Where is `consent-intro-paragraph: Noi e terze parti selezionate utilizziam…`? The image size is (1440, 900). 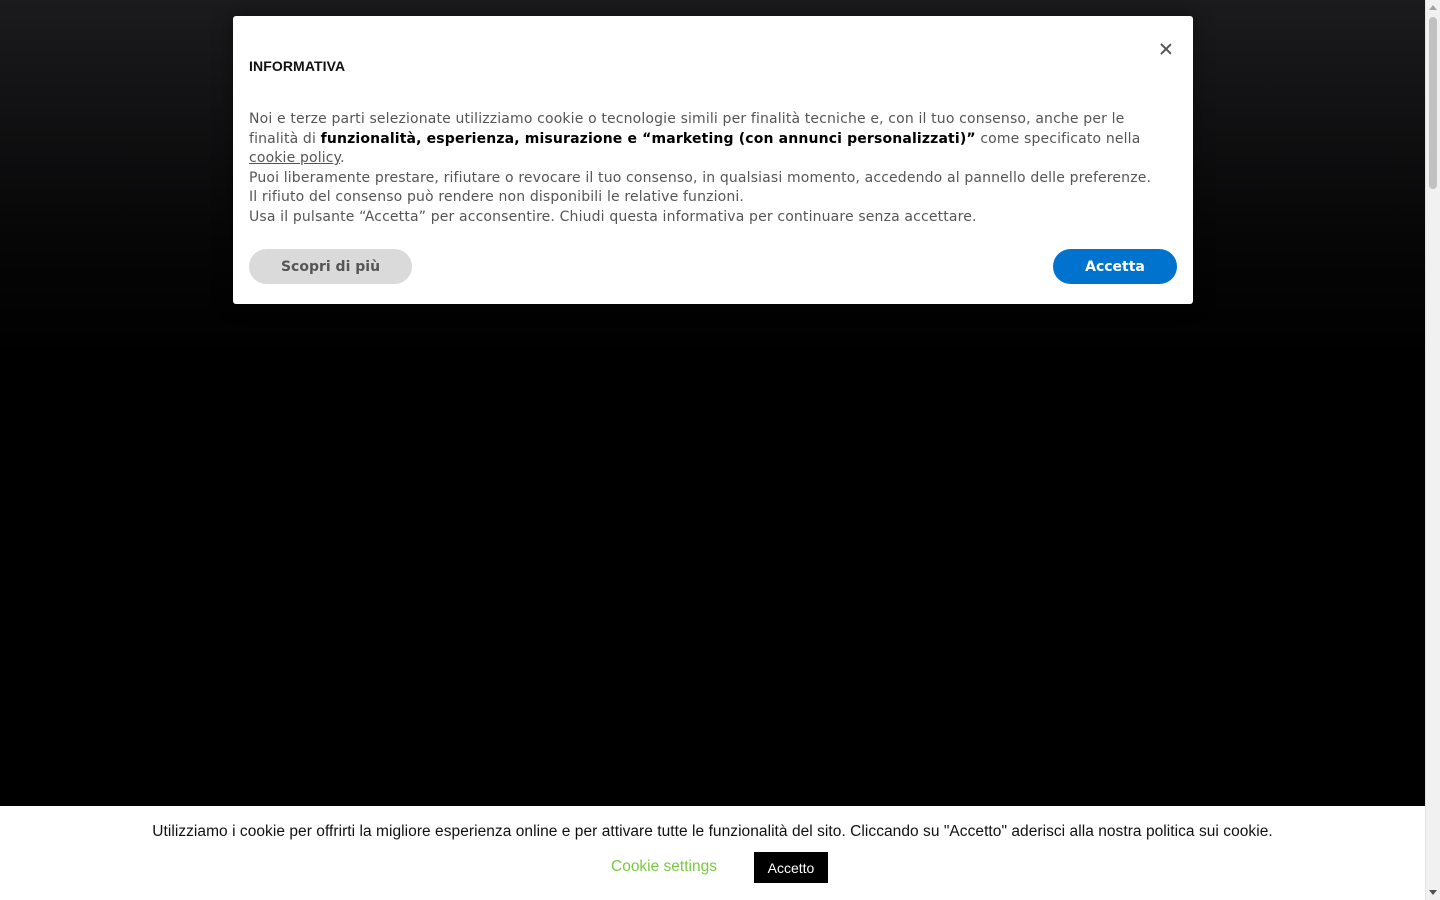 consent-intro-paragraph: Noi e terze parti selezionate utilizziam… is located at coordinates (704, 139).